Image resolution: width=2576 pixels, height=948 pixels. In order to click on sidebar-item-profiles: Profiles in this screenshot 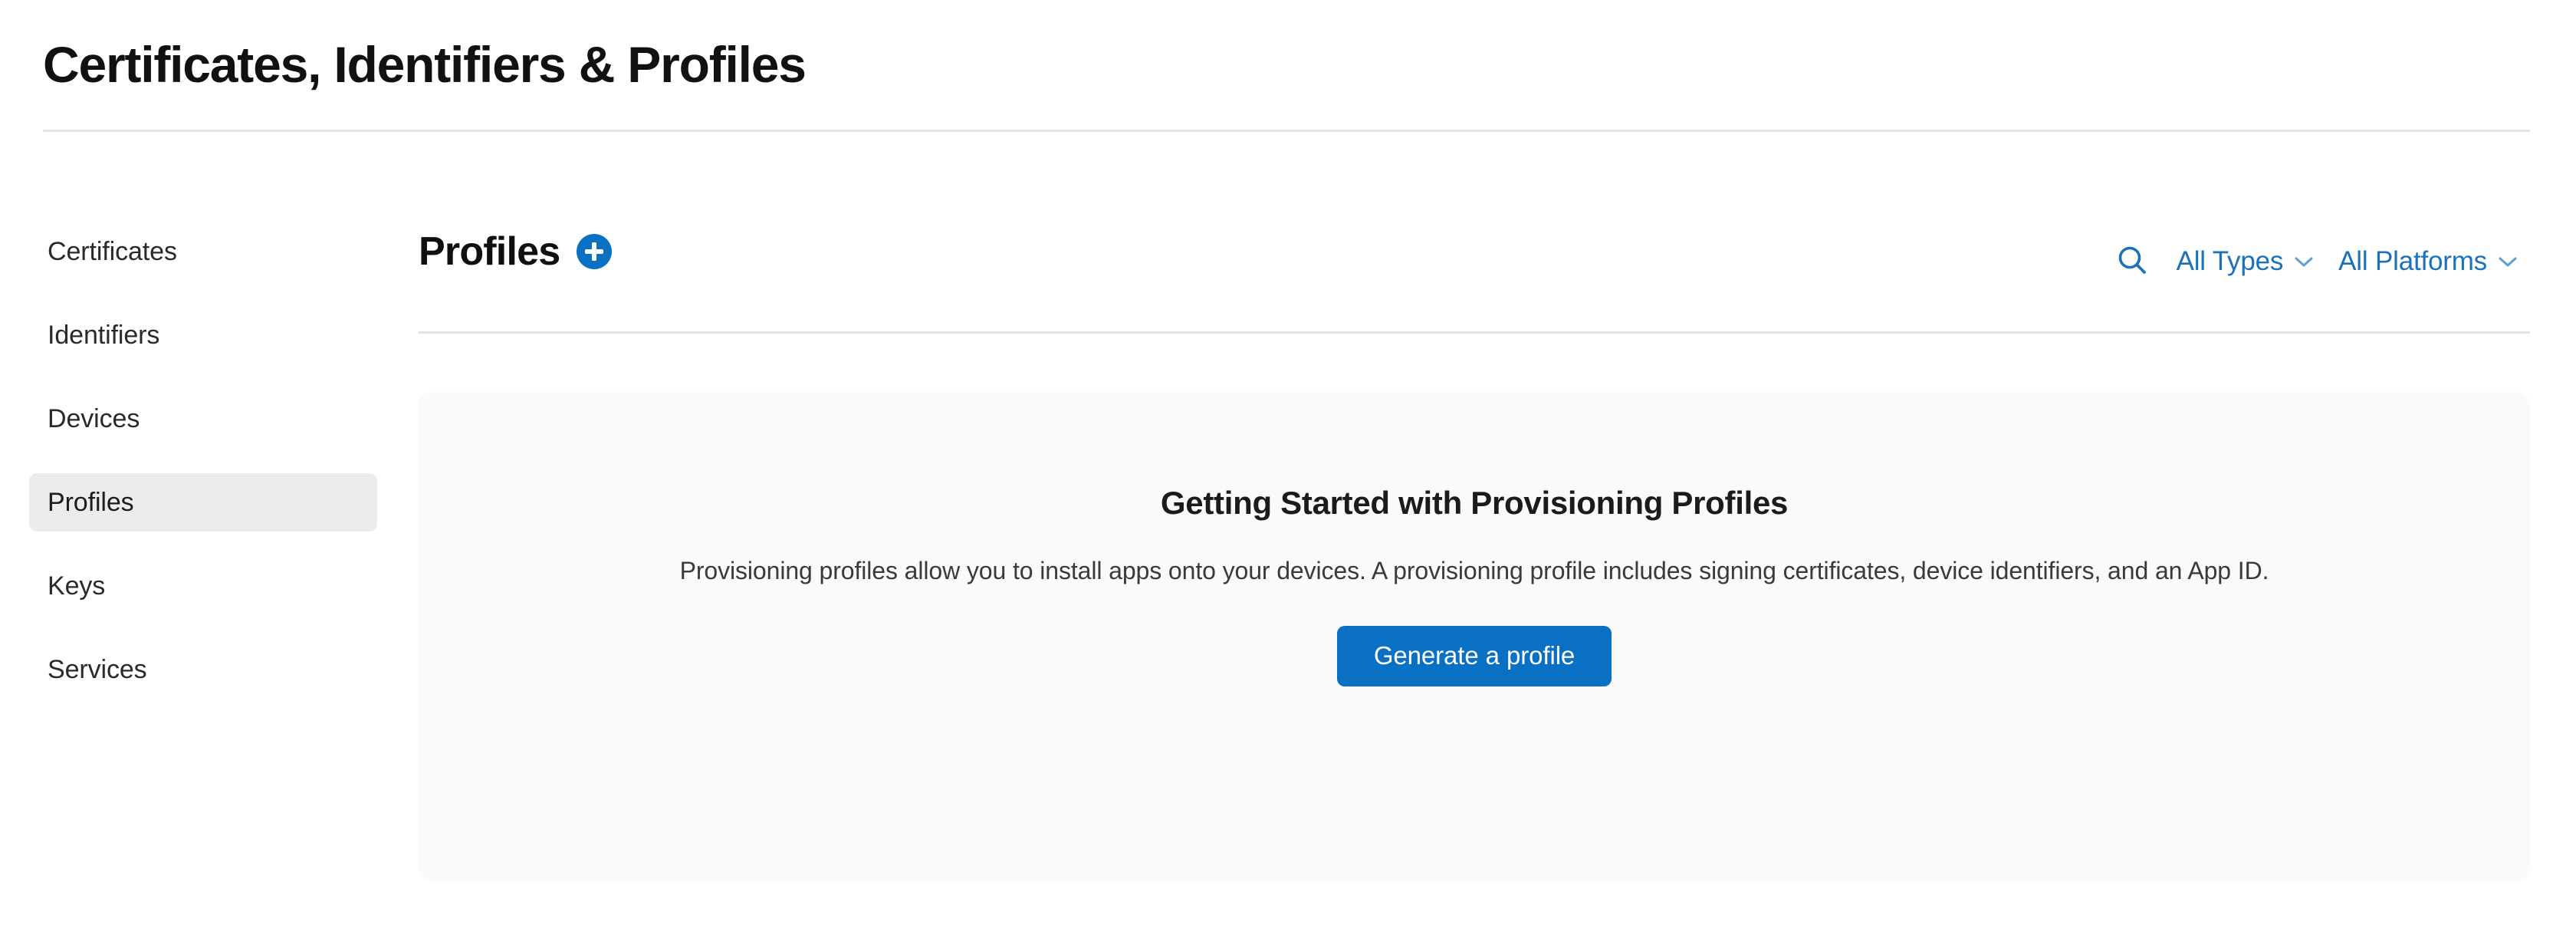, I will do `click(203, 503)`.